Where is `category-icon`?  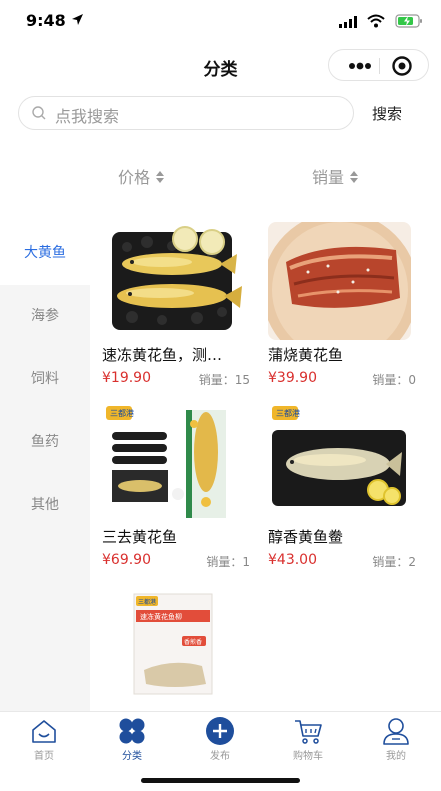 category-icon is located at coordinates (132, 731).